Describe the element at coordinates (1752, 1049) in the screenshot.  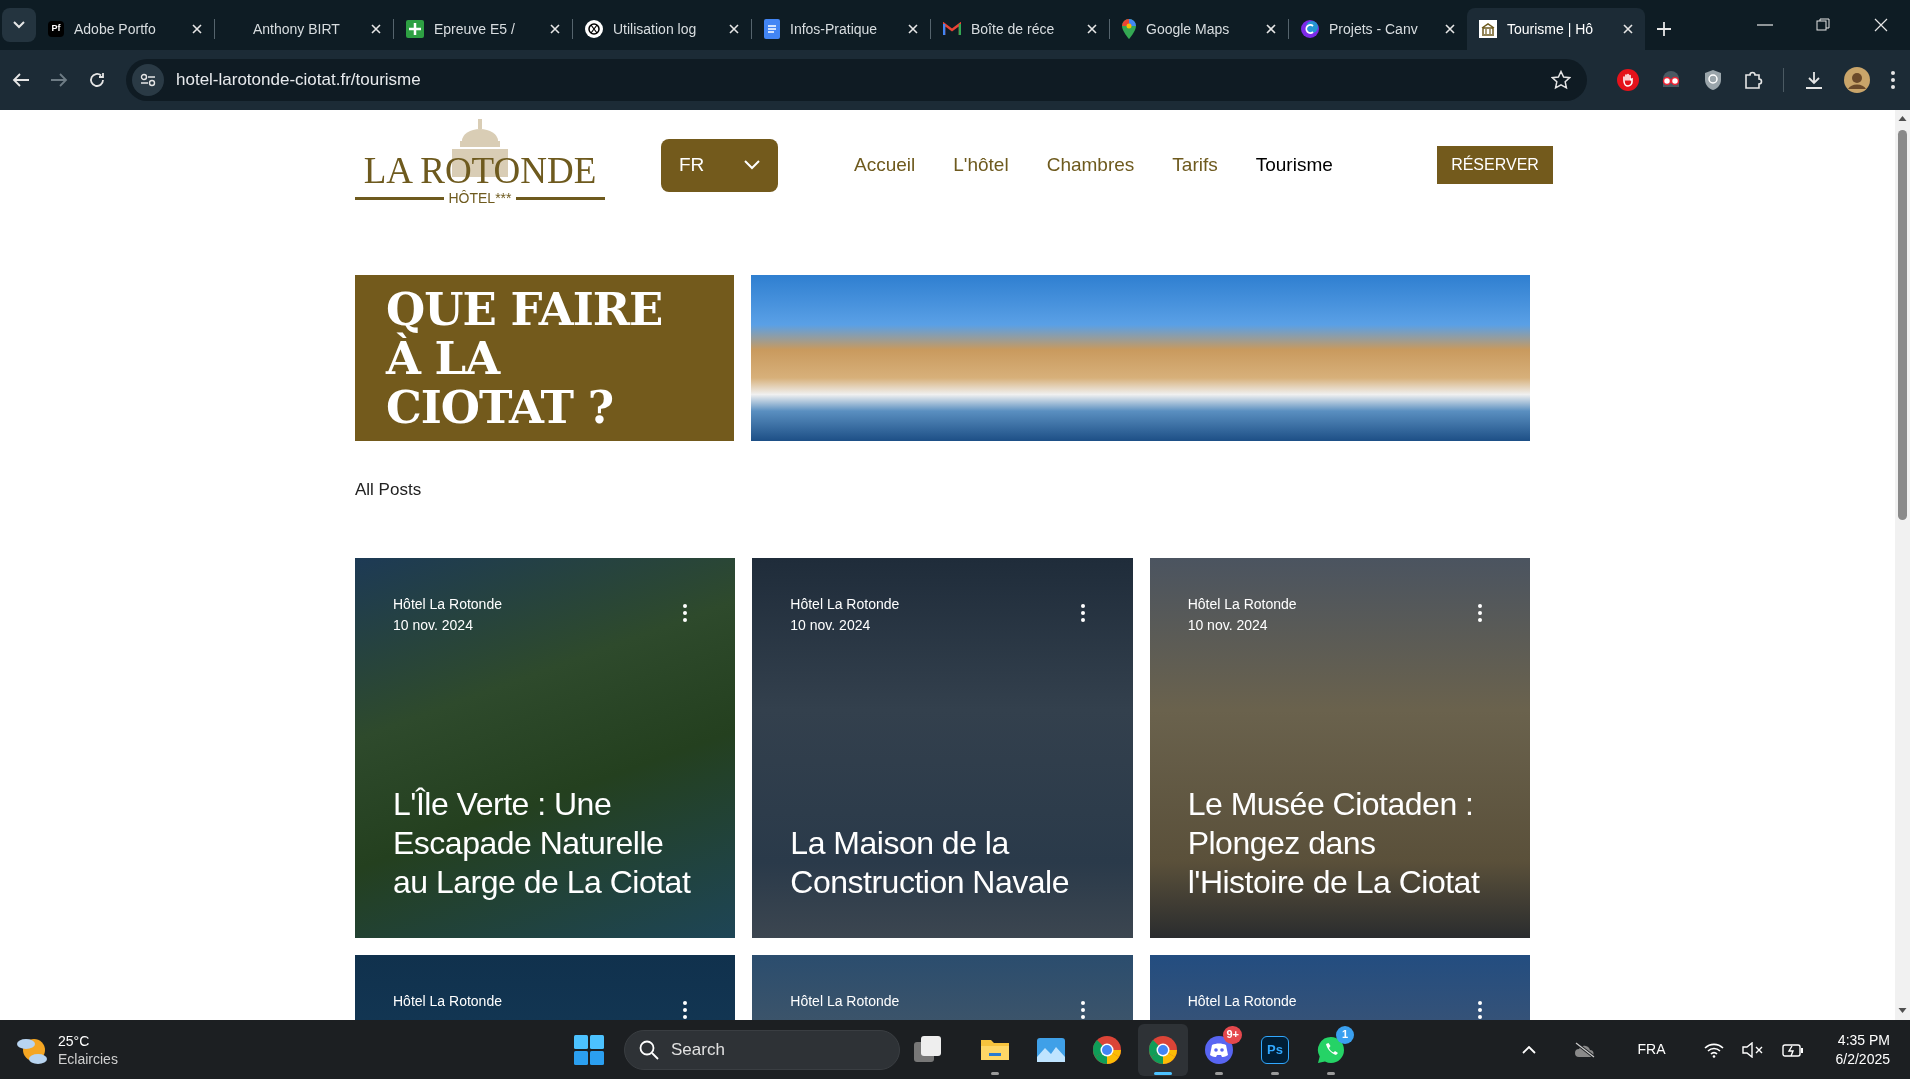
I see `speaker-muted-icon` at that location.